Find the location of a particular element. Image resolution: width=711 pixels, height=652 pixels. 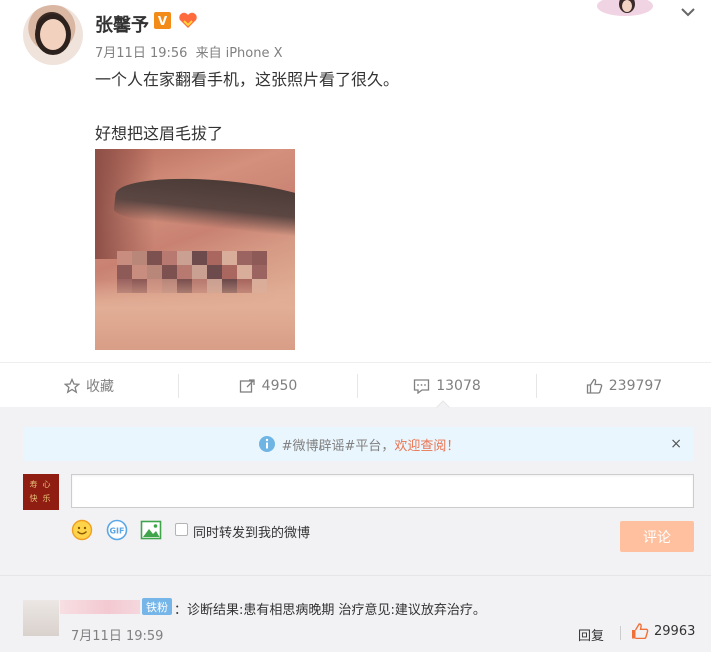

repost-icon is located at coordinates (247, 386).